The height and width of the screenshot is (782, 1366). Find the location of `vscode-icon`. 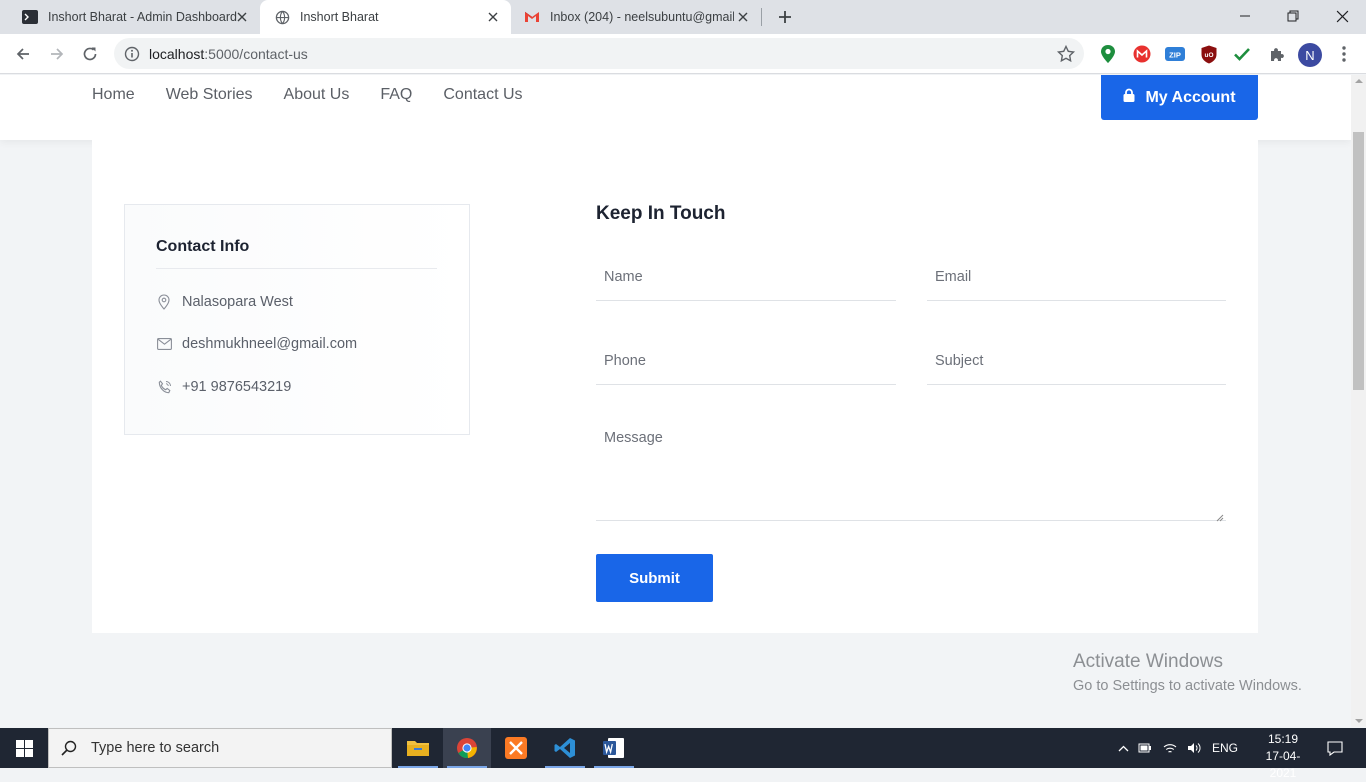

vscode-icon is located at coordinates (564, 748).